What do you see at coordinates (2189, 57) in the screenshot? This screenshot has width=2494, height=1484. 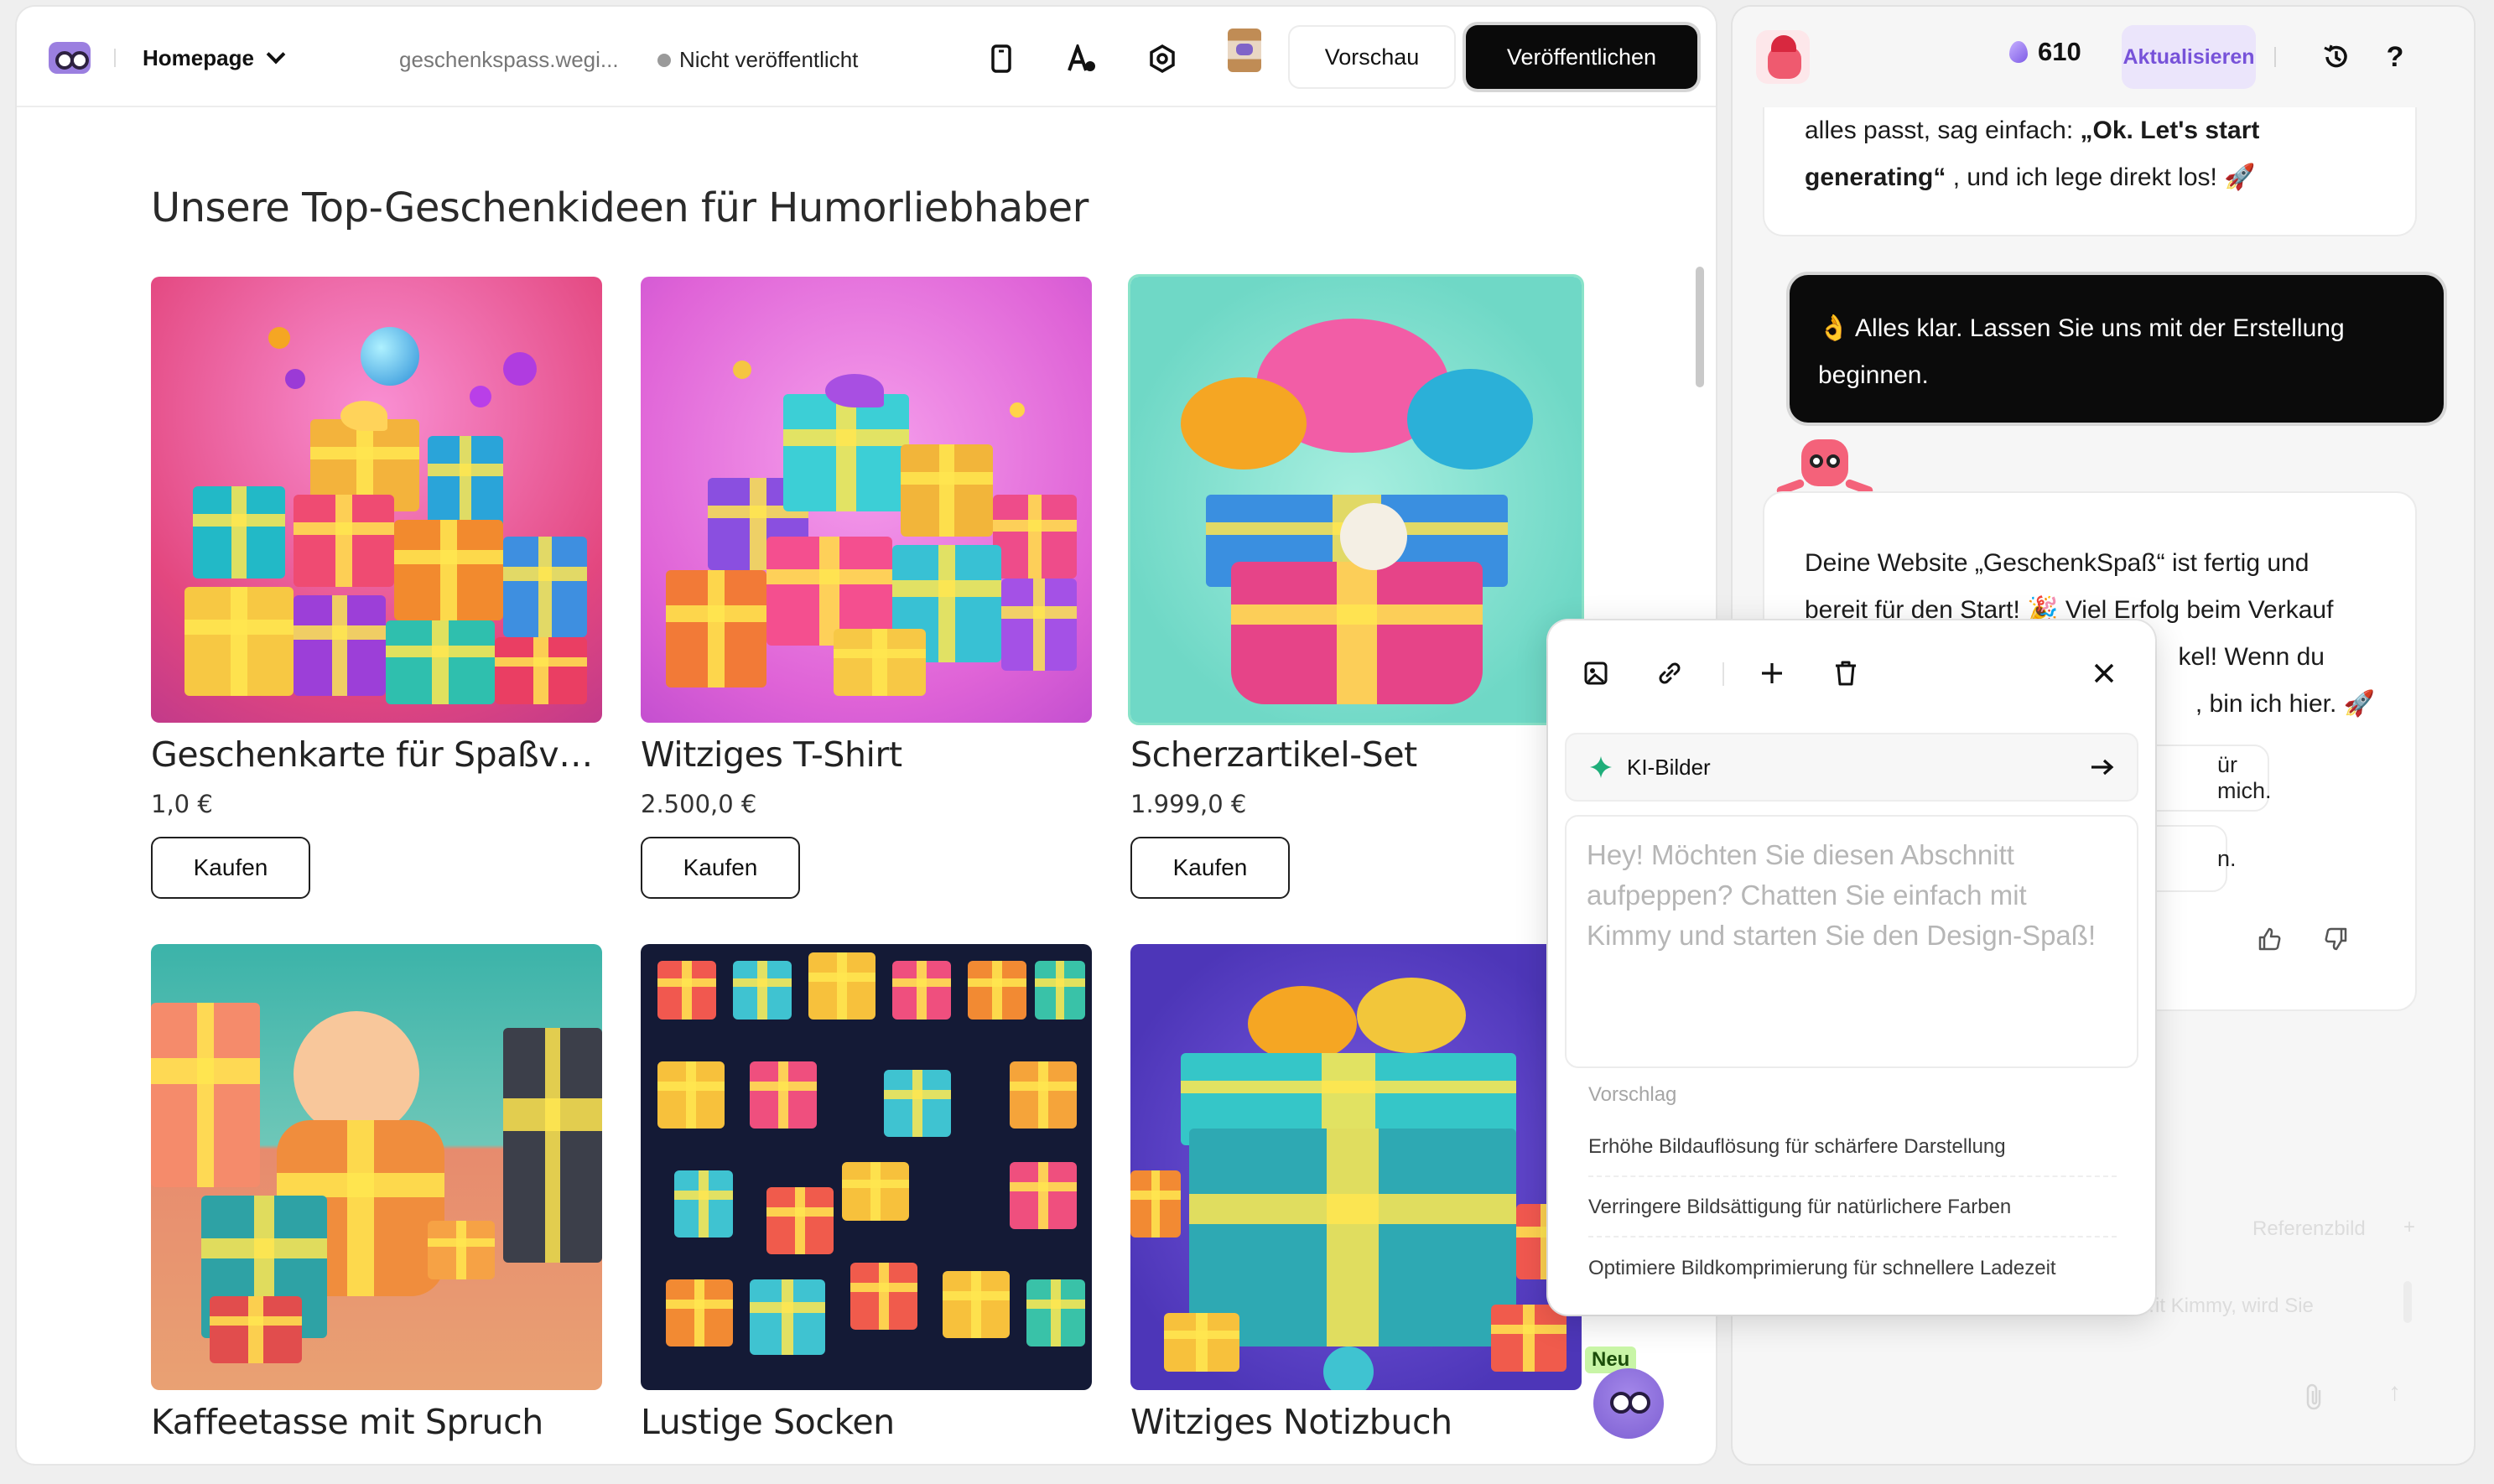 I see `upgrade-button: Aktualisieren` at bounding box center [2189, 57].